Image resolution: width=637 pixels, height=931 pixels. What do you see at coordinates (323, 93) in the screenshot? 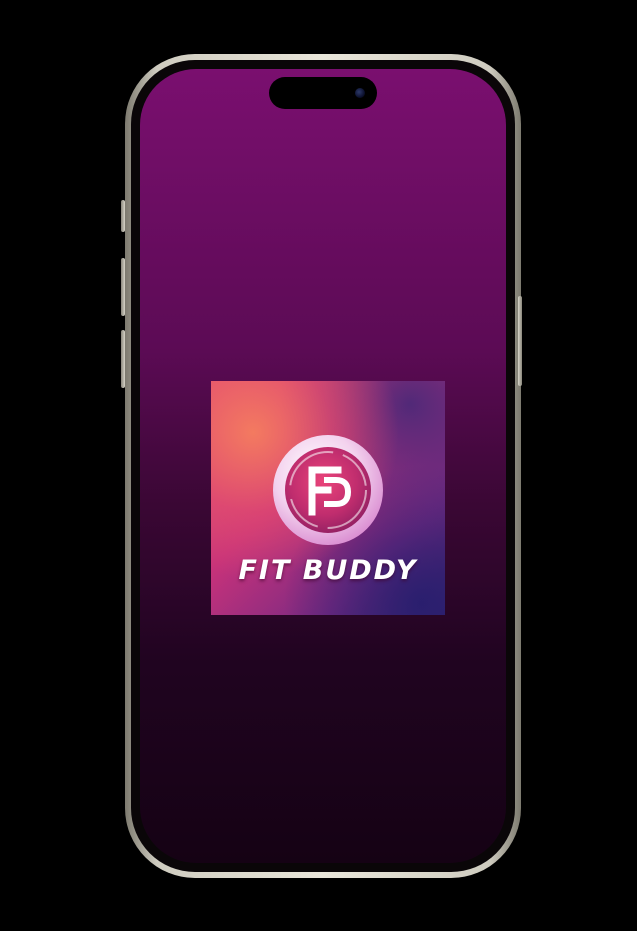
I see `dynamic-island` at bounding box center [323, 93].